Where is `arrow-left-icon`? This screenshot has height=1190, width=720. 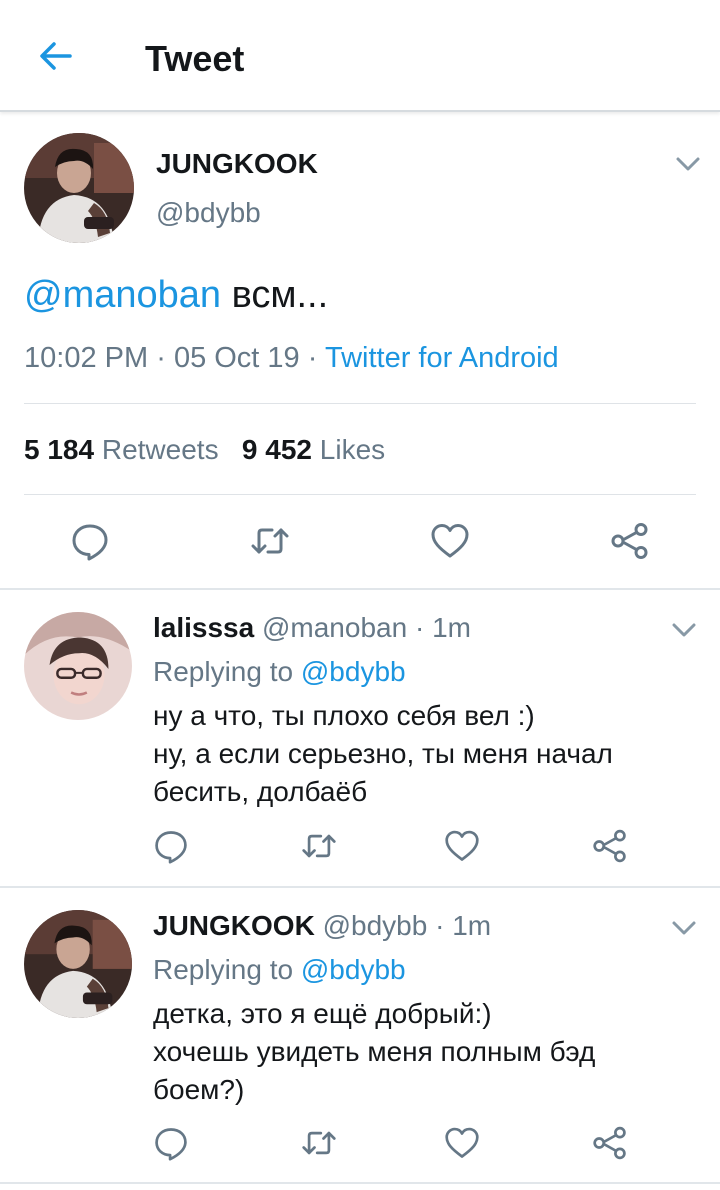
arrow-left-icon is located at coordinates (56, 56).